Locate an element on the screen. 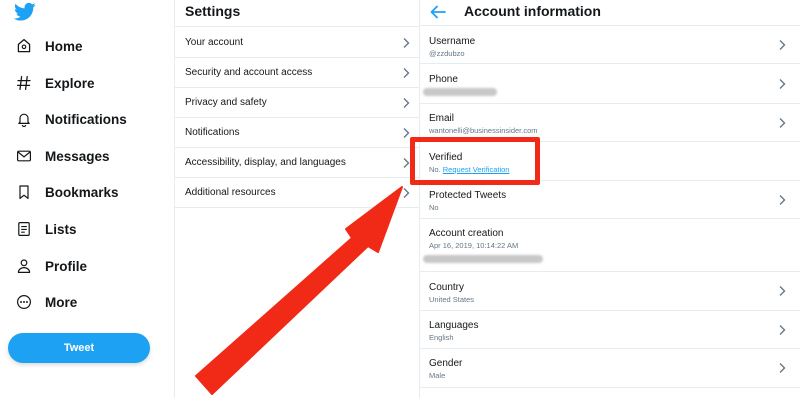 Image resolution: width=800 pixels, height=398 pixels. settings-item-privacy: Privacy and safety is located at coordinates (297, 103).